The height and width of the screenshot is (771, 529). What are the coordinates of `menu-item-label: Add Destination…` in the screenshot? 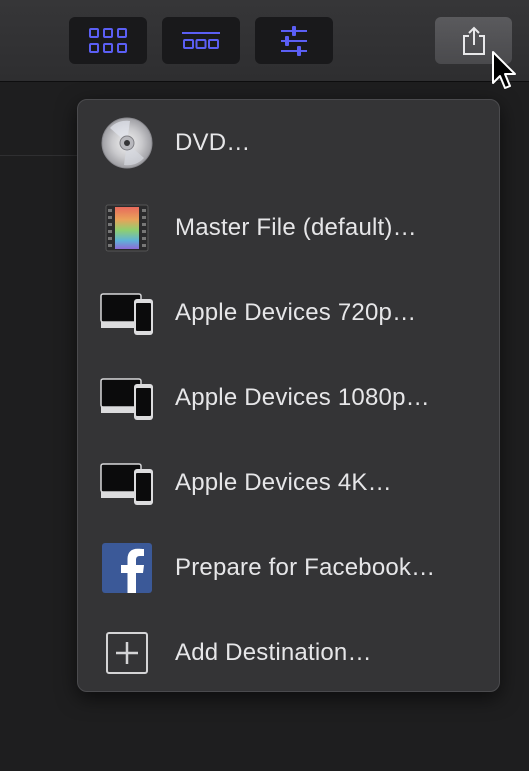 It's located at (273, 652).